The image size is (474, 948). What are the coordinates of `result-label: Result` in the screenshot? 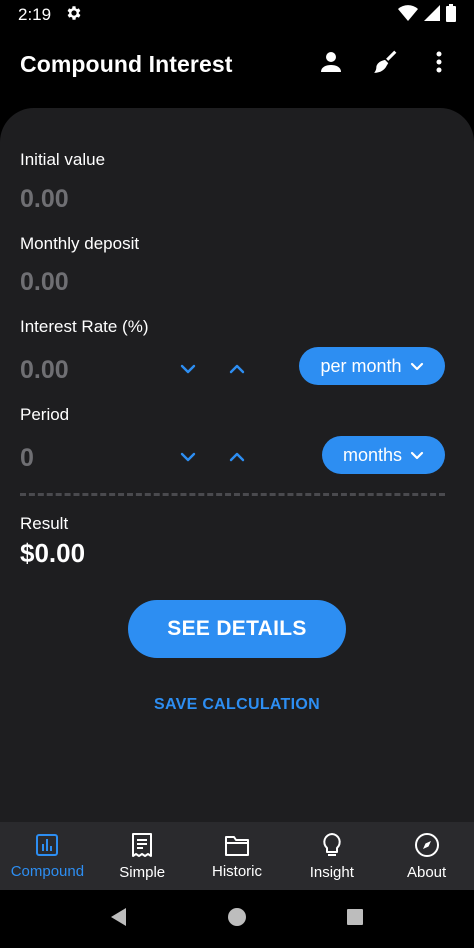 It's located at (44, 523).